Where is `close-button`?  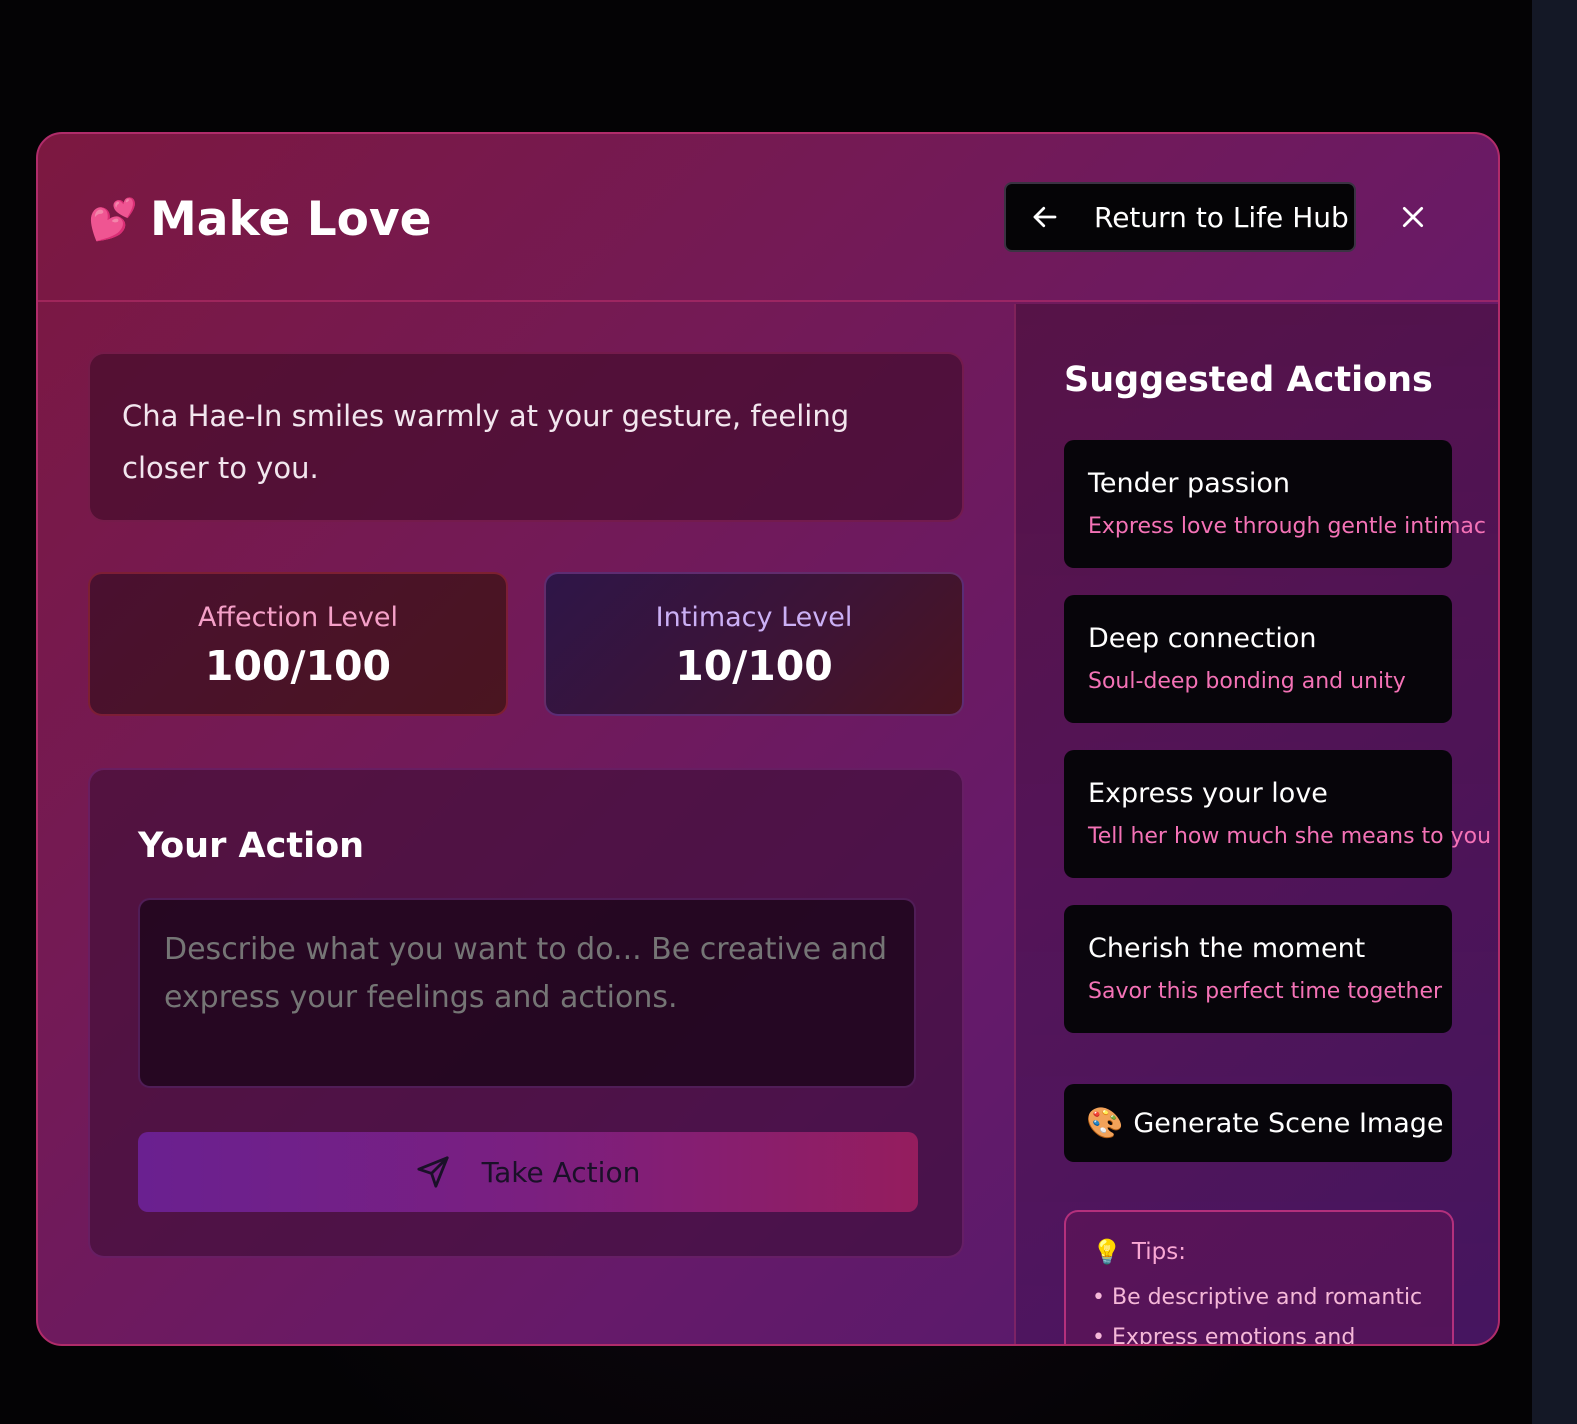 close-button is located at coordinates (1413, 217).